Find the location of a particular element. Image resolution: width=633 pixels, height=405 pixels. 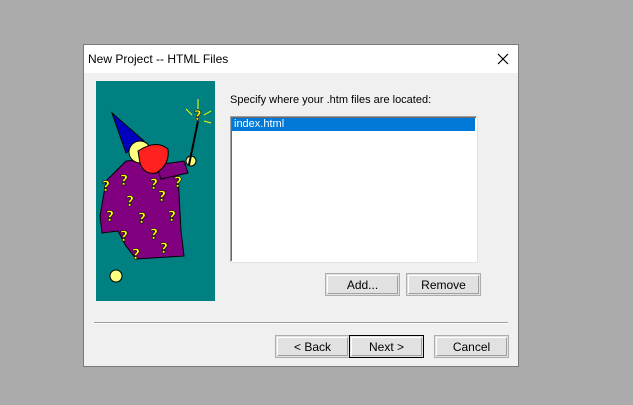

remove-button: Remove is located at coordinates (443, 284).